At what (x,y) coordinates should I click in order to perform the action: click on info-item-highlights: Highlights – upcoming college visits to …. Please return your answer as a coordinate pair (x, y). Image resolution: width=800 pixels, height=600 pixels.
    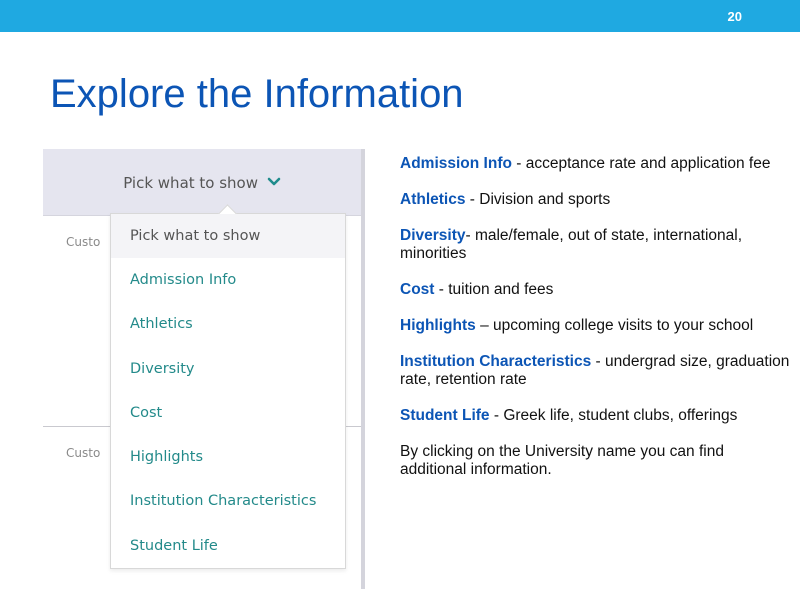
    Looking at the image, I should click on (595, 326).